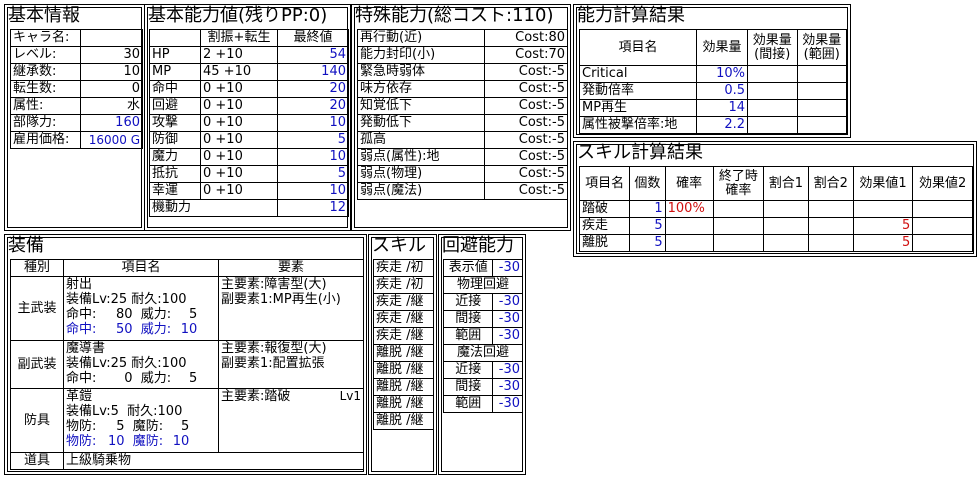  Describe the element at coordinates (775, 183) in the screenshot. I see `skill-calc-header: 項目名 個数 確率 終了時 確率 割合1 割合2 効果値1 効果値2` at that location.